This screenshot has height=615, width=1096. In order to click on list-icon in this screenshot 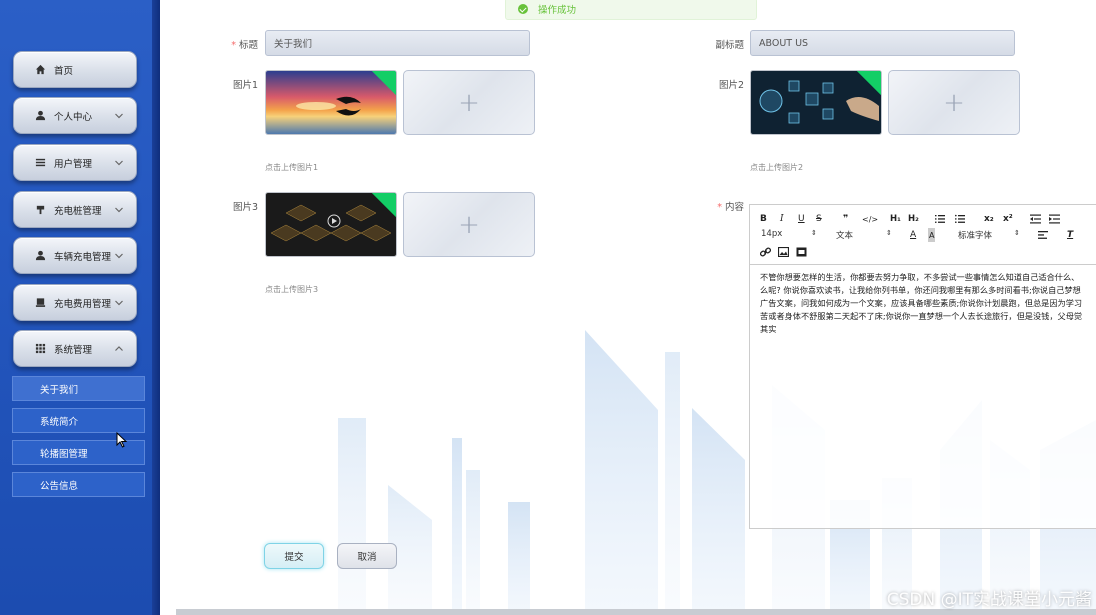, I will do `click(40, 163)`.